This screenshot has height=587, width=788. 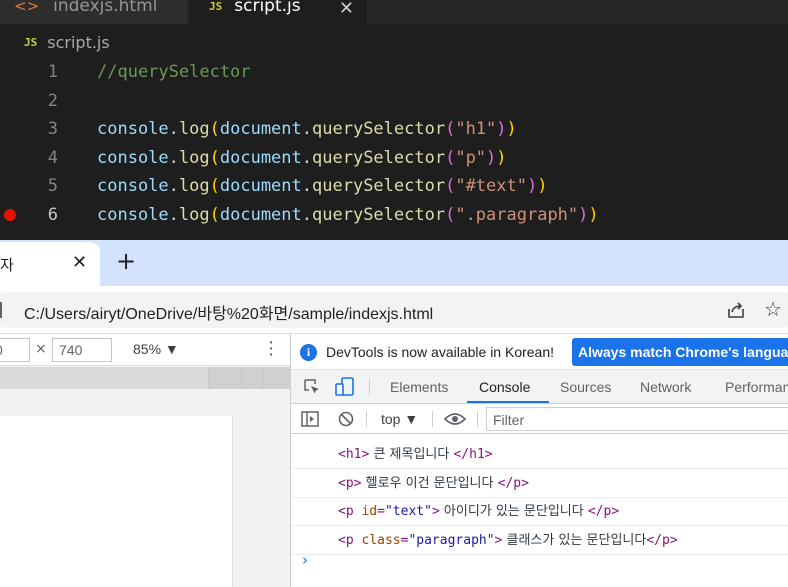 I want to click on browser-tab-strip: 자 ✕ +, so click(x=394, y=260).